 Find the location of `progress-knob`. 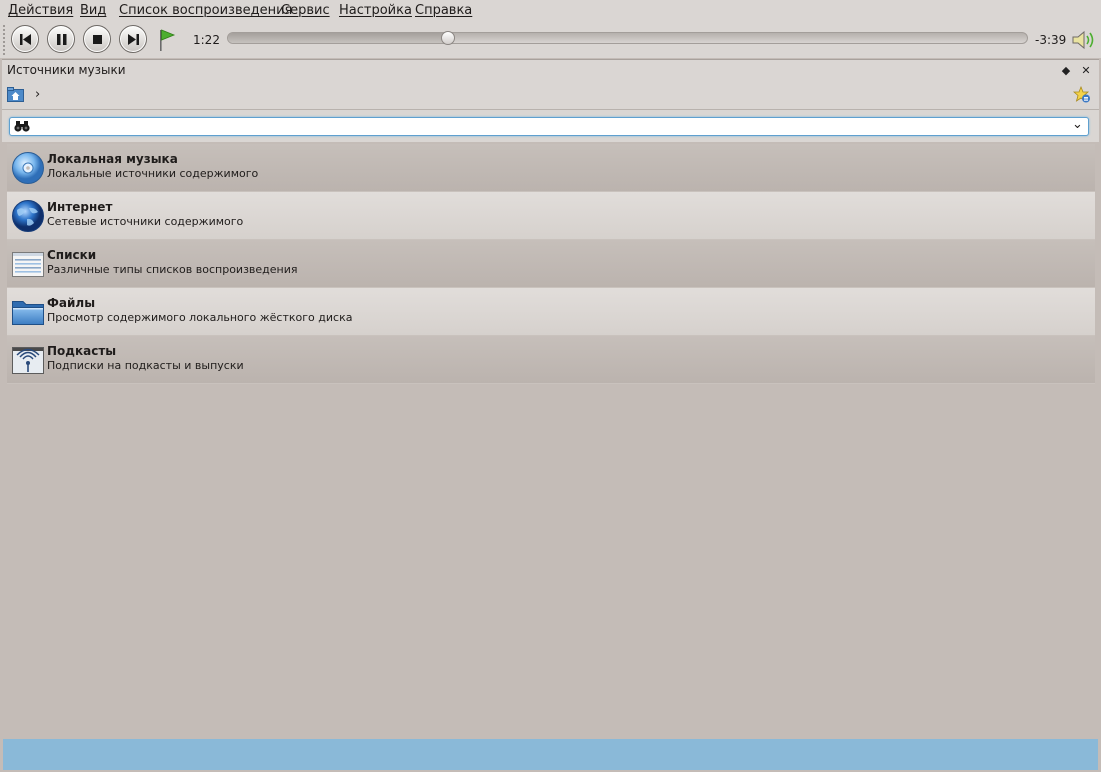

progress-knob is located at coordinates (447, 38).